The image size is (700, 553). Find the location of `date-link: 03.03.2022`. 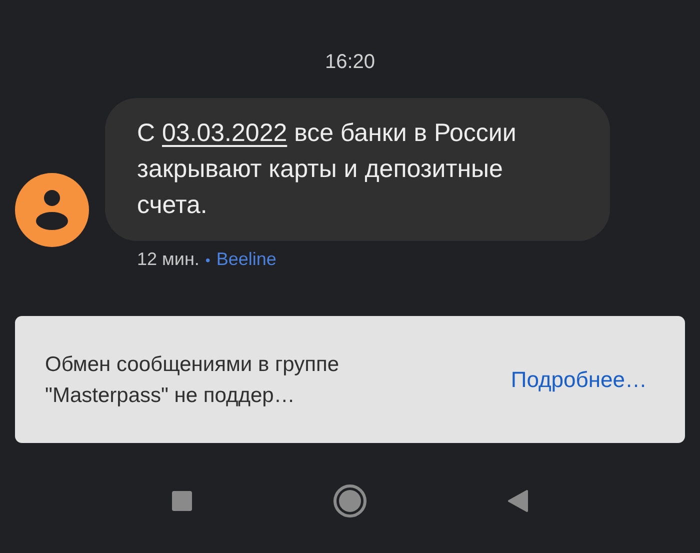

date-link: 03.03.2022 is located at coordinates (225, 133).